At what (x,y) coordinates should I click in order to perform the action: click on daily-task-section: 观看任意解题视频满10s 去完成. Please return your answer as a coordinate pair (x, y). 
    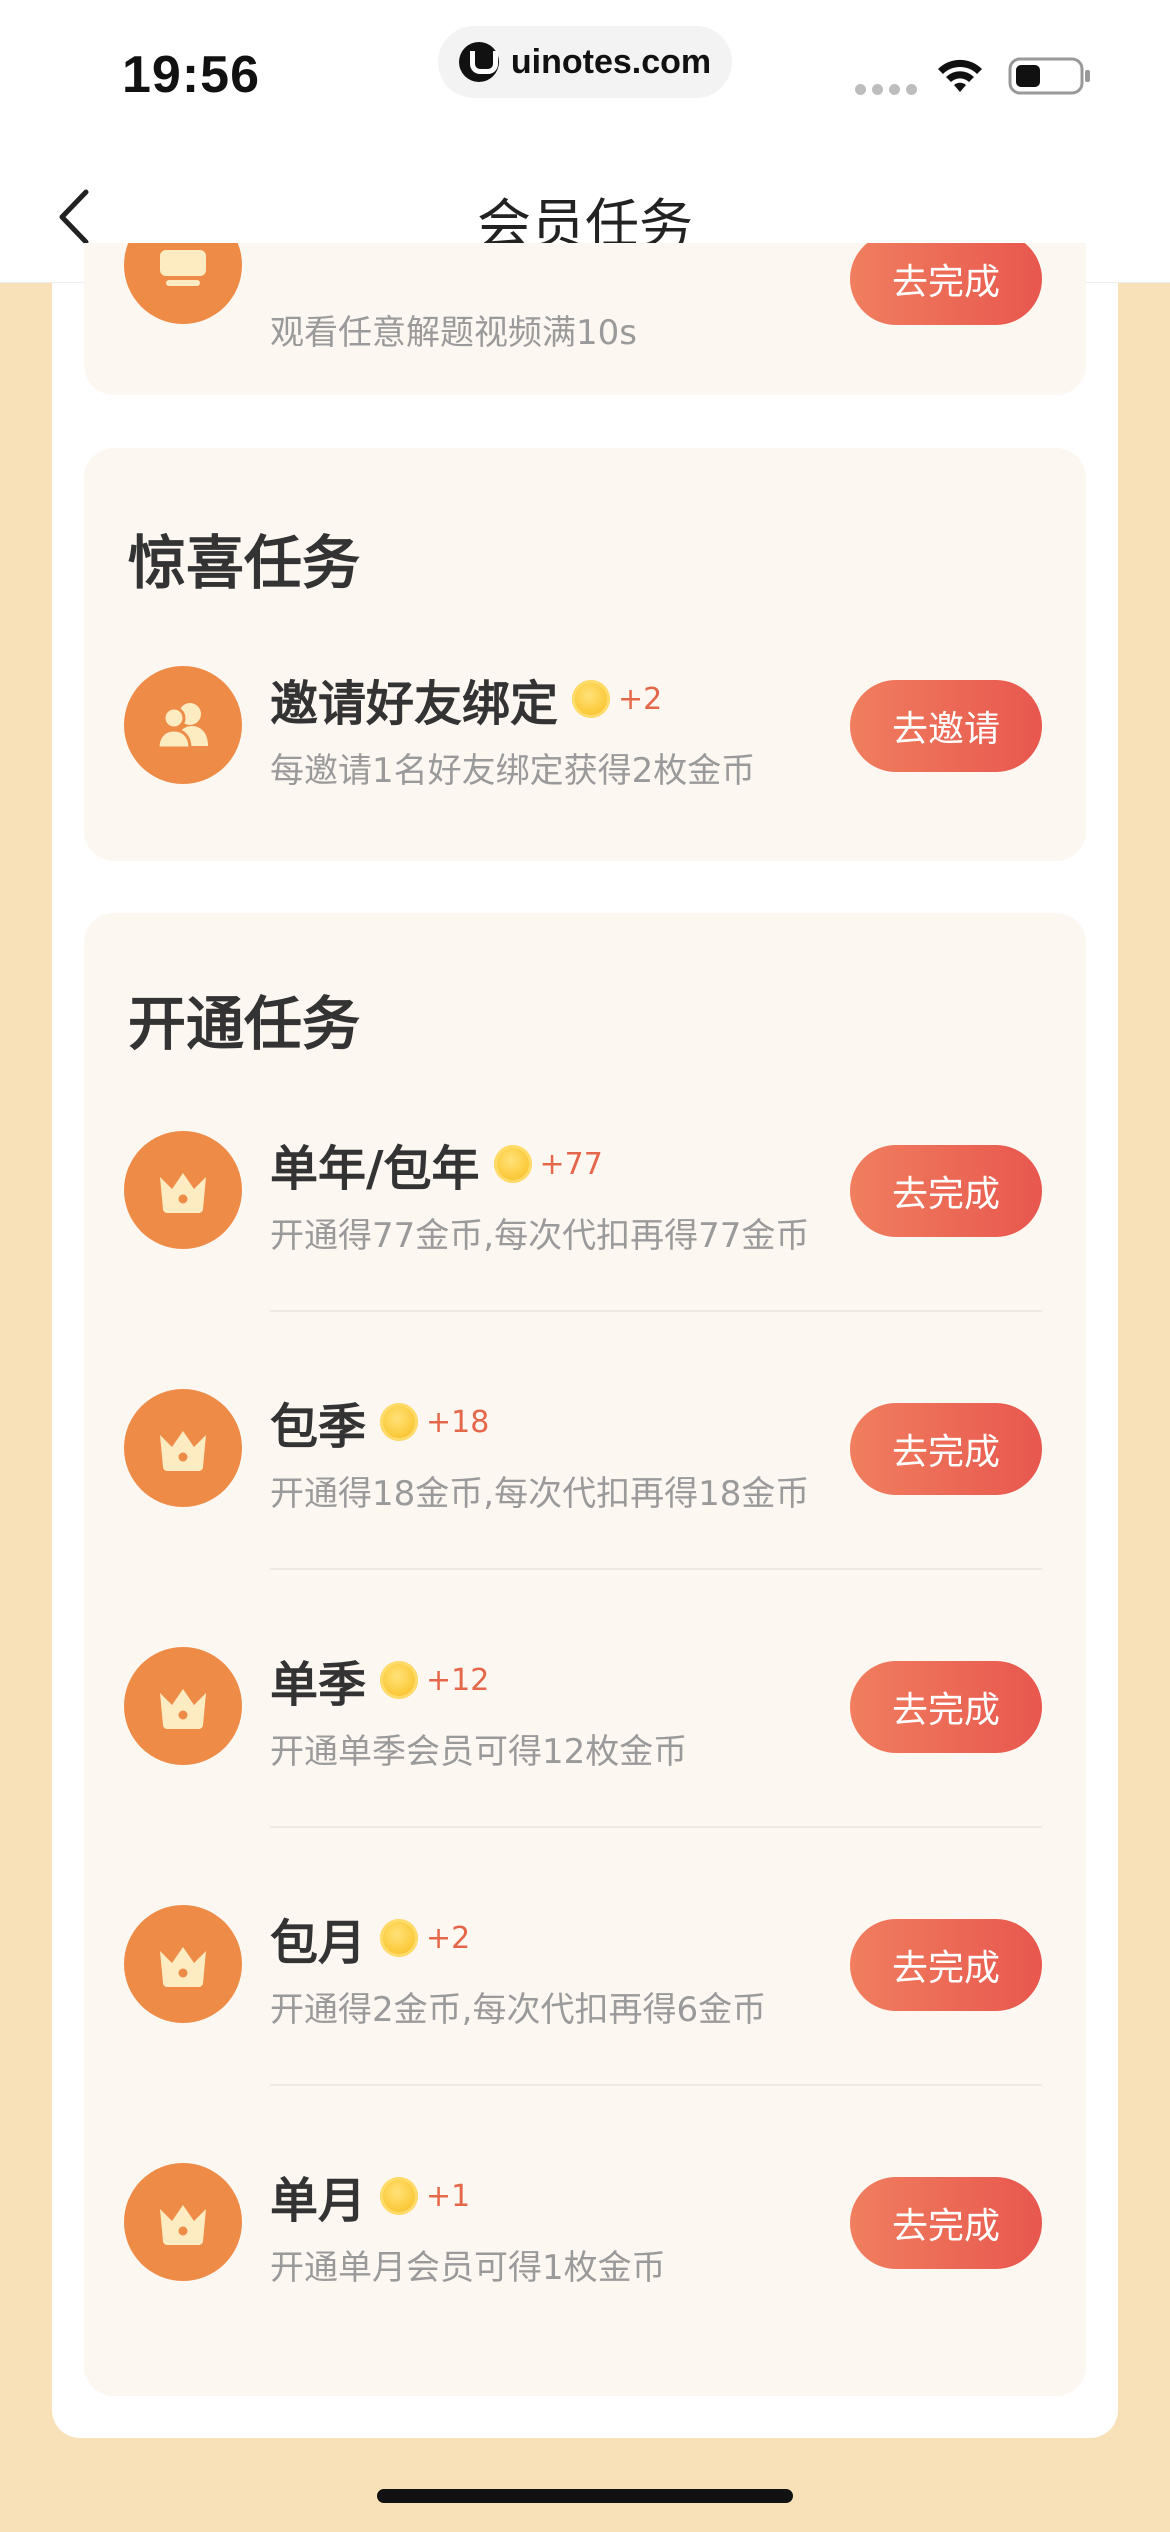
    Looking at the image, I should click on (585, 319).